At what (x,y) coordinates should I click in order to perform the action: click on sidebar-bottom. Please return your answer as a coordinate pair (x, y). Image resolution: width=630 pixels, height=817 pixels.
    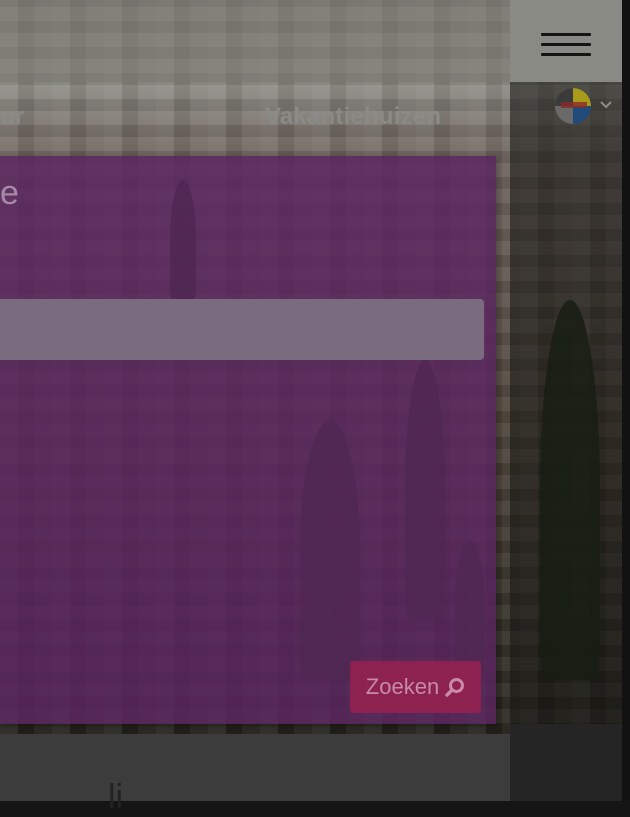
    Looking at the image, I should click on (566, 762).